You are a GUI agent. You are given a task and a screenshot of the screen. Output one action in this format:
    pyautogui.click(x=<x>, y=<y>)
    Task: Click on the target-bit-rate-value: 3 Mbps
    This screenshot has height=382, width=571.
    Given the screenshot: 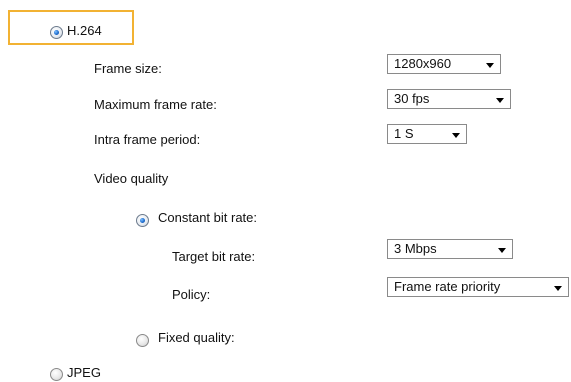 What is the action you would take?
    pyautogui.click(x=415, y=248)
    